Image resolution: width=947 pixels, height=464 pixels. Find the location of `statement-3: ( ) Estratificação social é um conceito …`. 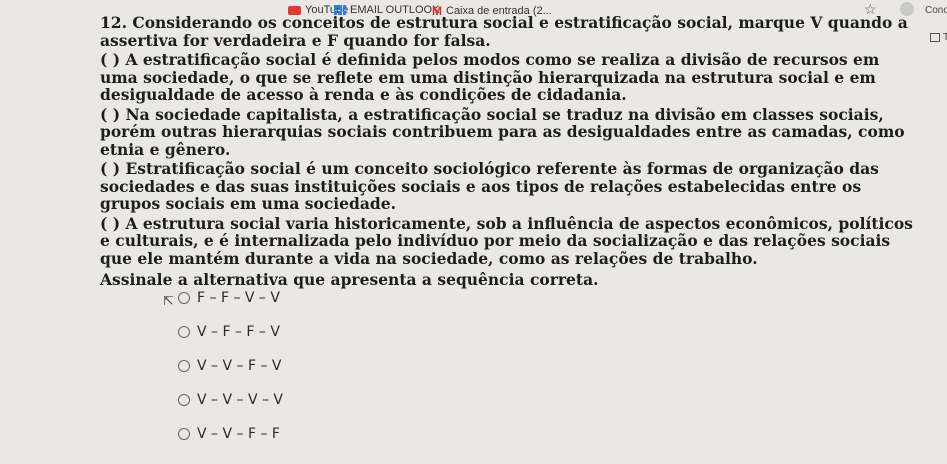

statement-3: ( ) Estratificação social é um conceito … is located at coordinates (489, 186).